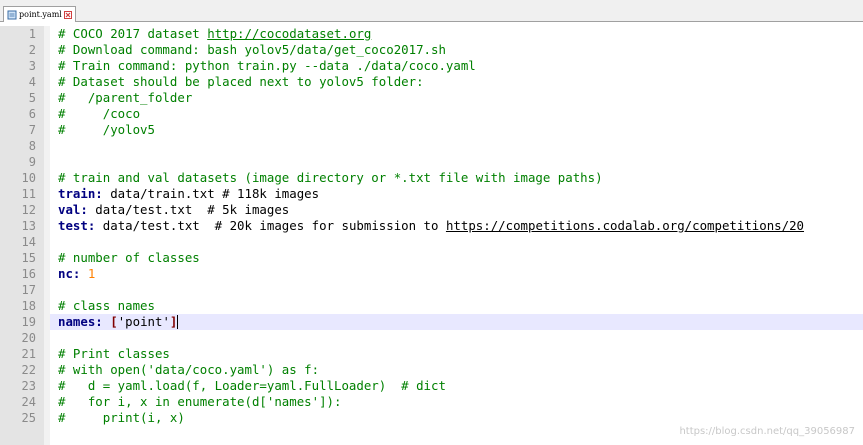  I want to click on line-number: 20, so click(28, 338).